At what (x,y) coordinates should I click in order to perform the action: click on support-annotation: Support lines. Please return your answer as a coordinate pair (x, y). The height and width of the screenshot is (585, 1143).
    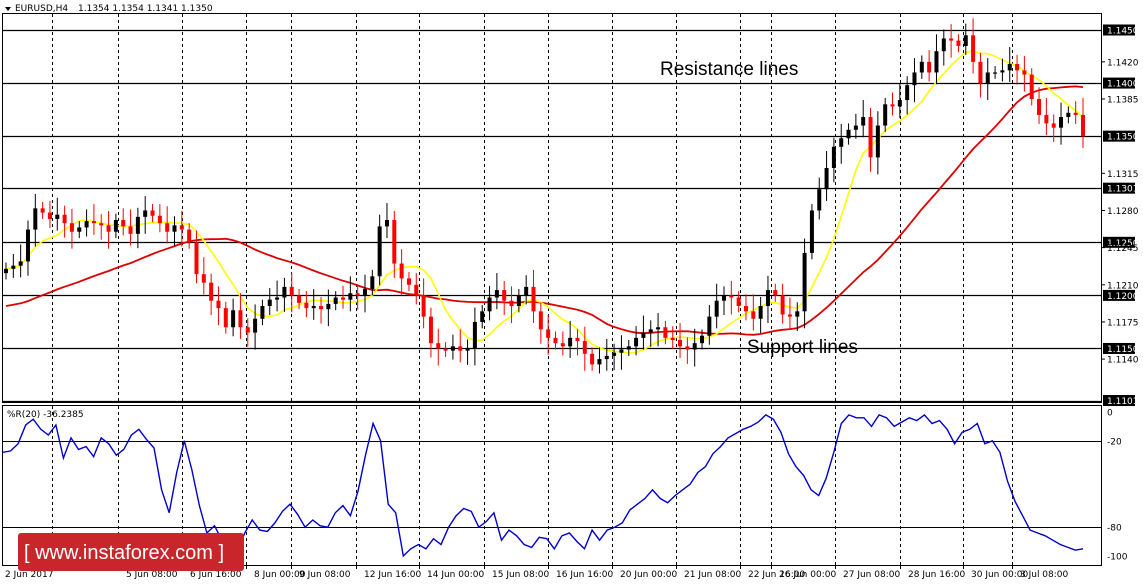
    Looking at the image, I should click on (802, 347).